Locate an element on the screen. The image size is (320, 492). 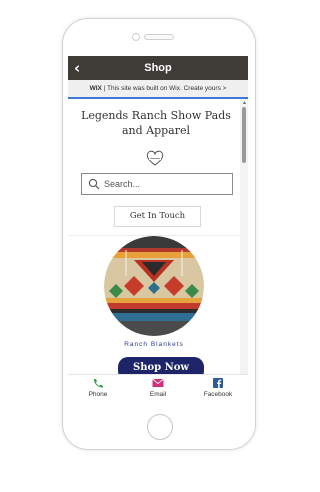
search-icon is located at coordinates (94, 184).